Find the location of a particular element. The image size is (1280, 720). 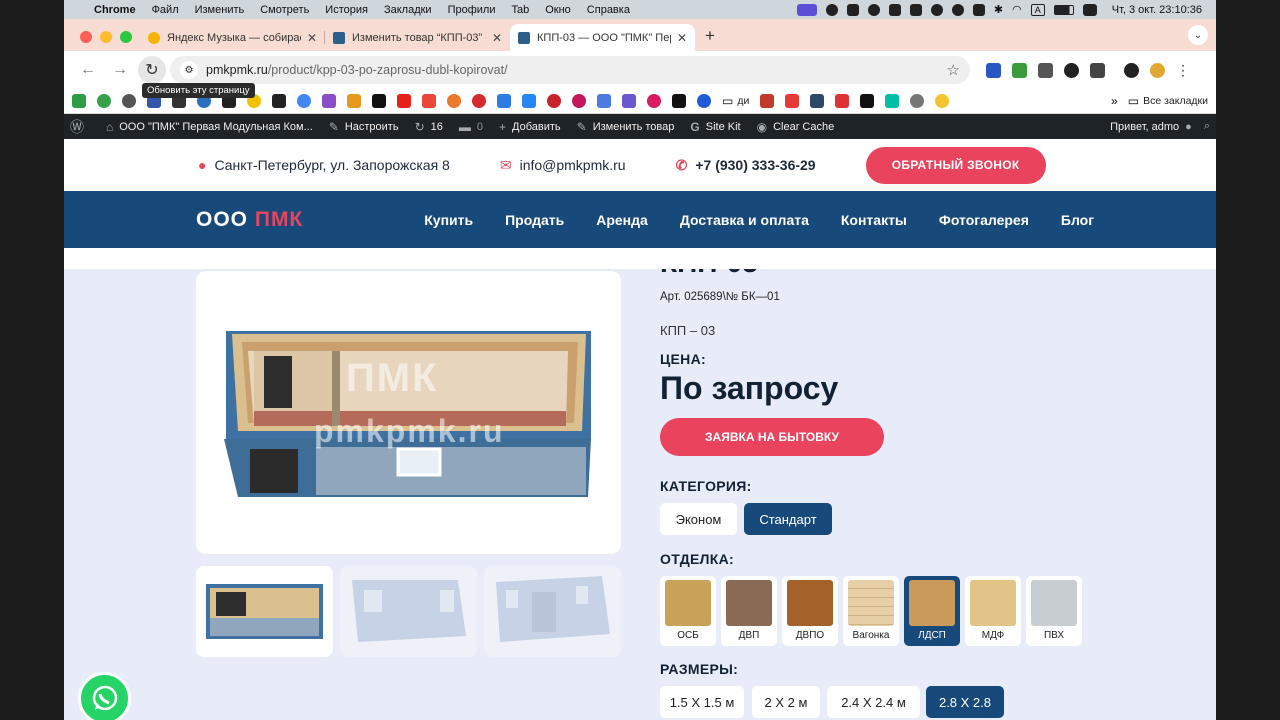

control-center-icon is located at coordinates (1089, 9).